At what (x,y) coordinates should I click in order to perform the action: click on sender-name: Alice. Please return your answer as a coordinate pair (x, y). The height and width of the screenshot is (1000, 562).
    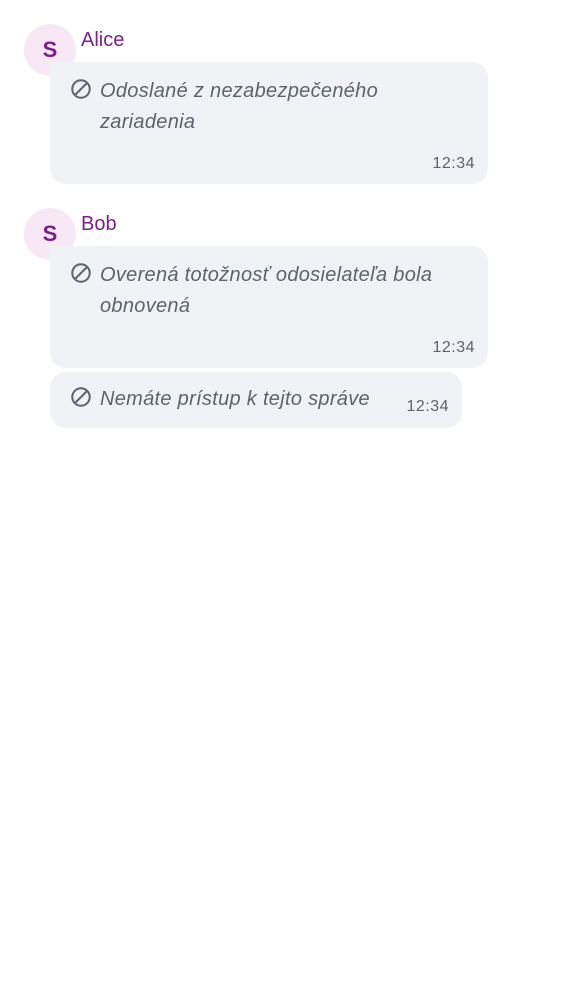
    Looking at the image, I should click on (102, 40).